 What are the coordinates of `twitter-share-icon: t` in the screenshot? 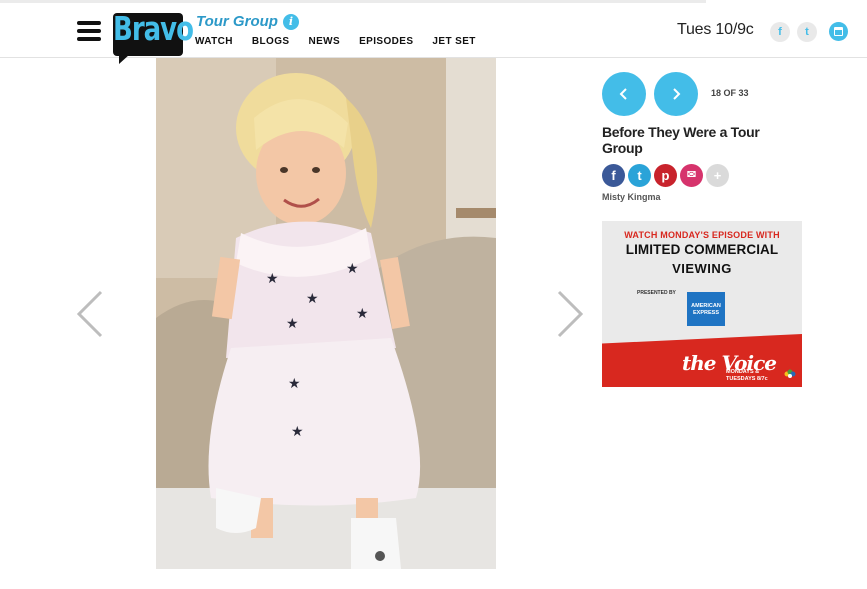 It's located at (639, 175).